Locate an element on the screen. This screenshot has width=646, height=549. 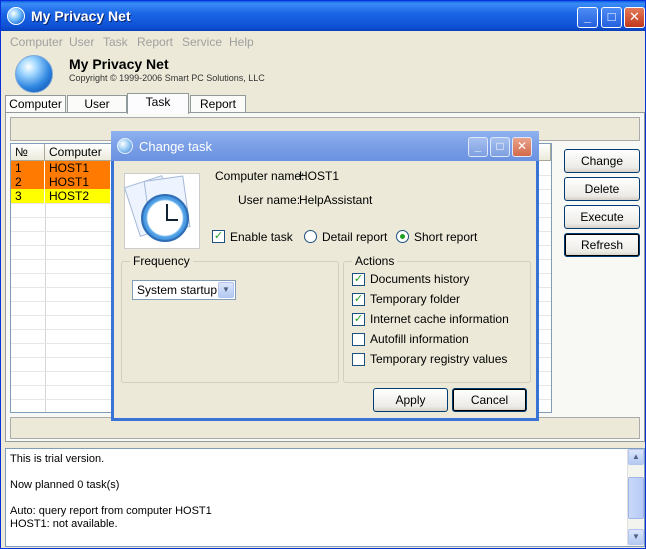
dialog-maximize-button: □ is located at coordinates (500, 147).